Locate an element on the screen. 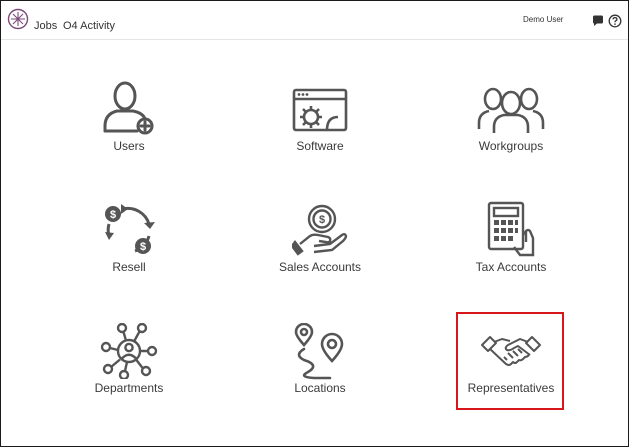 The width and height of the screenshot is (629, 447). tile-software: Software is located at coordinates (320, 129).